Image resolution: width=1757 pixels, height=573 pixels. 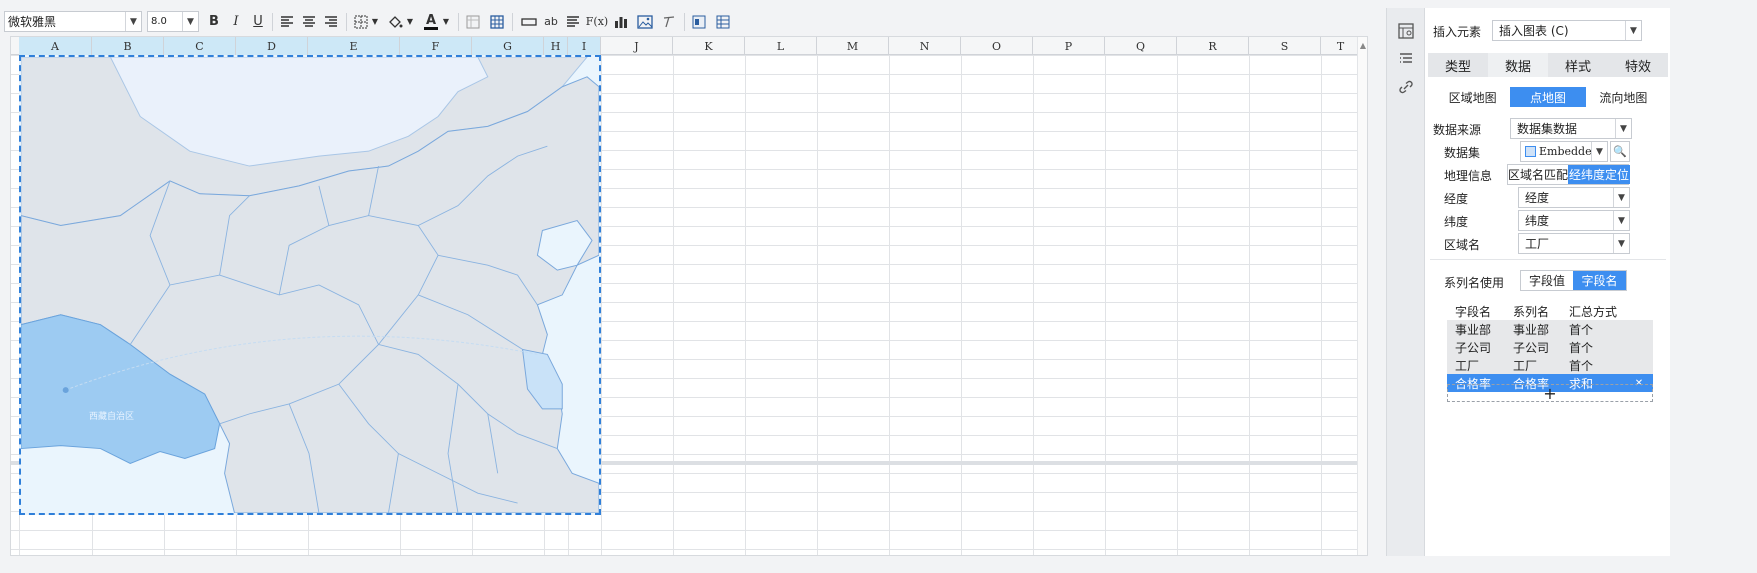 I want to click on column-header-k: K, so click(x=709, y=46).